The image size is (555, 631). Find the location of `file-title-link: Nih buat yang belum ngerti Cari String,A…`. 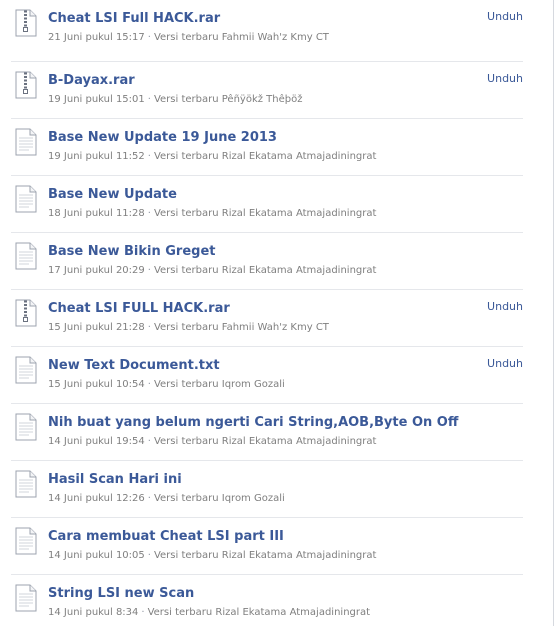

file-title-link: Nih buat yang belum ngerti Cari String,A… is located at coordinates (253, 422).